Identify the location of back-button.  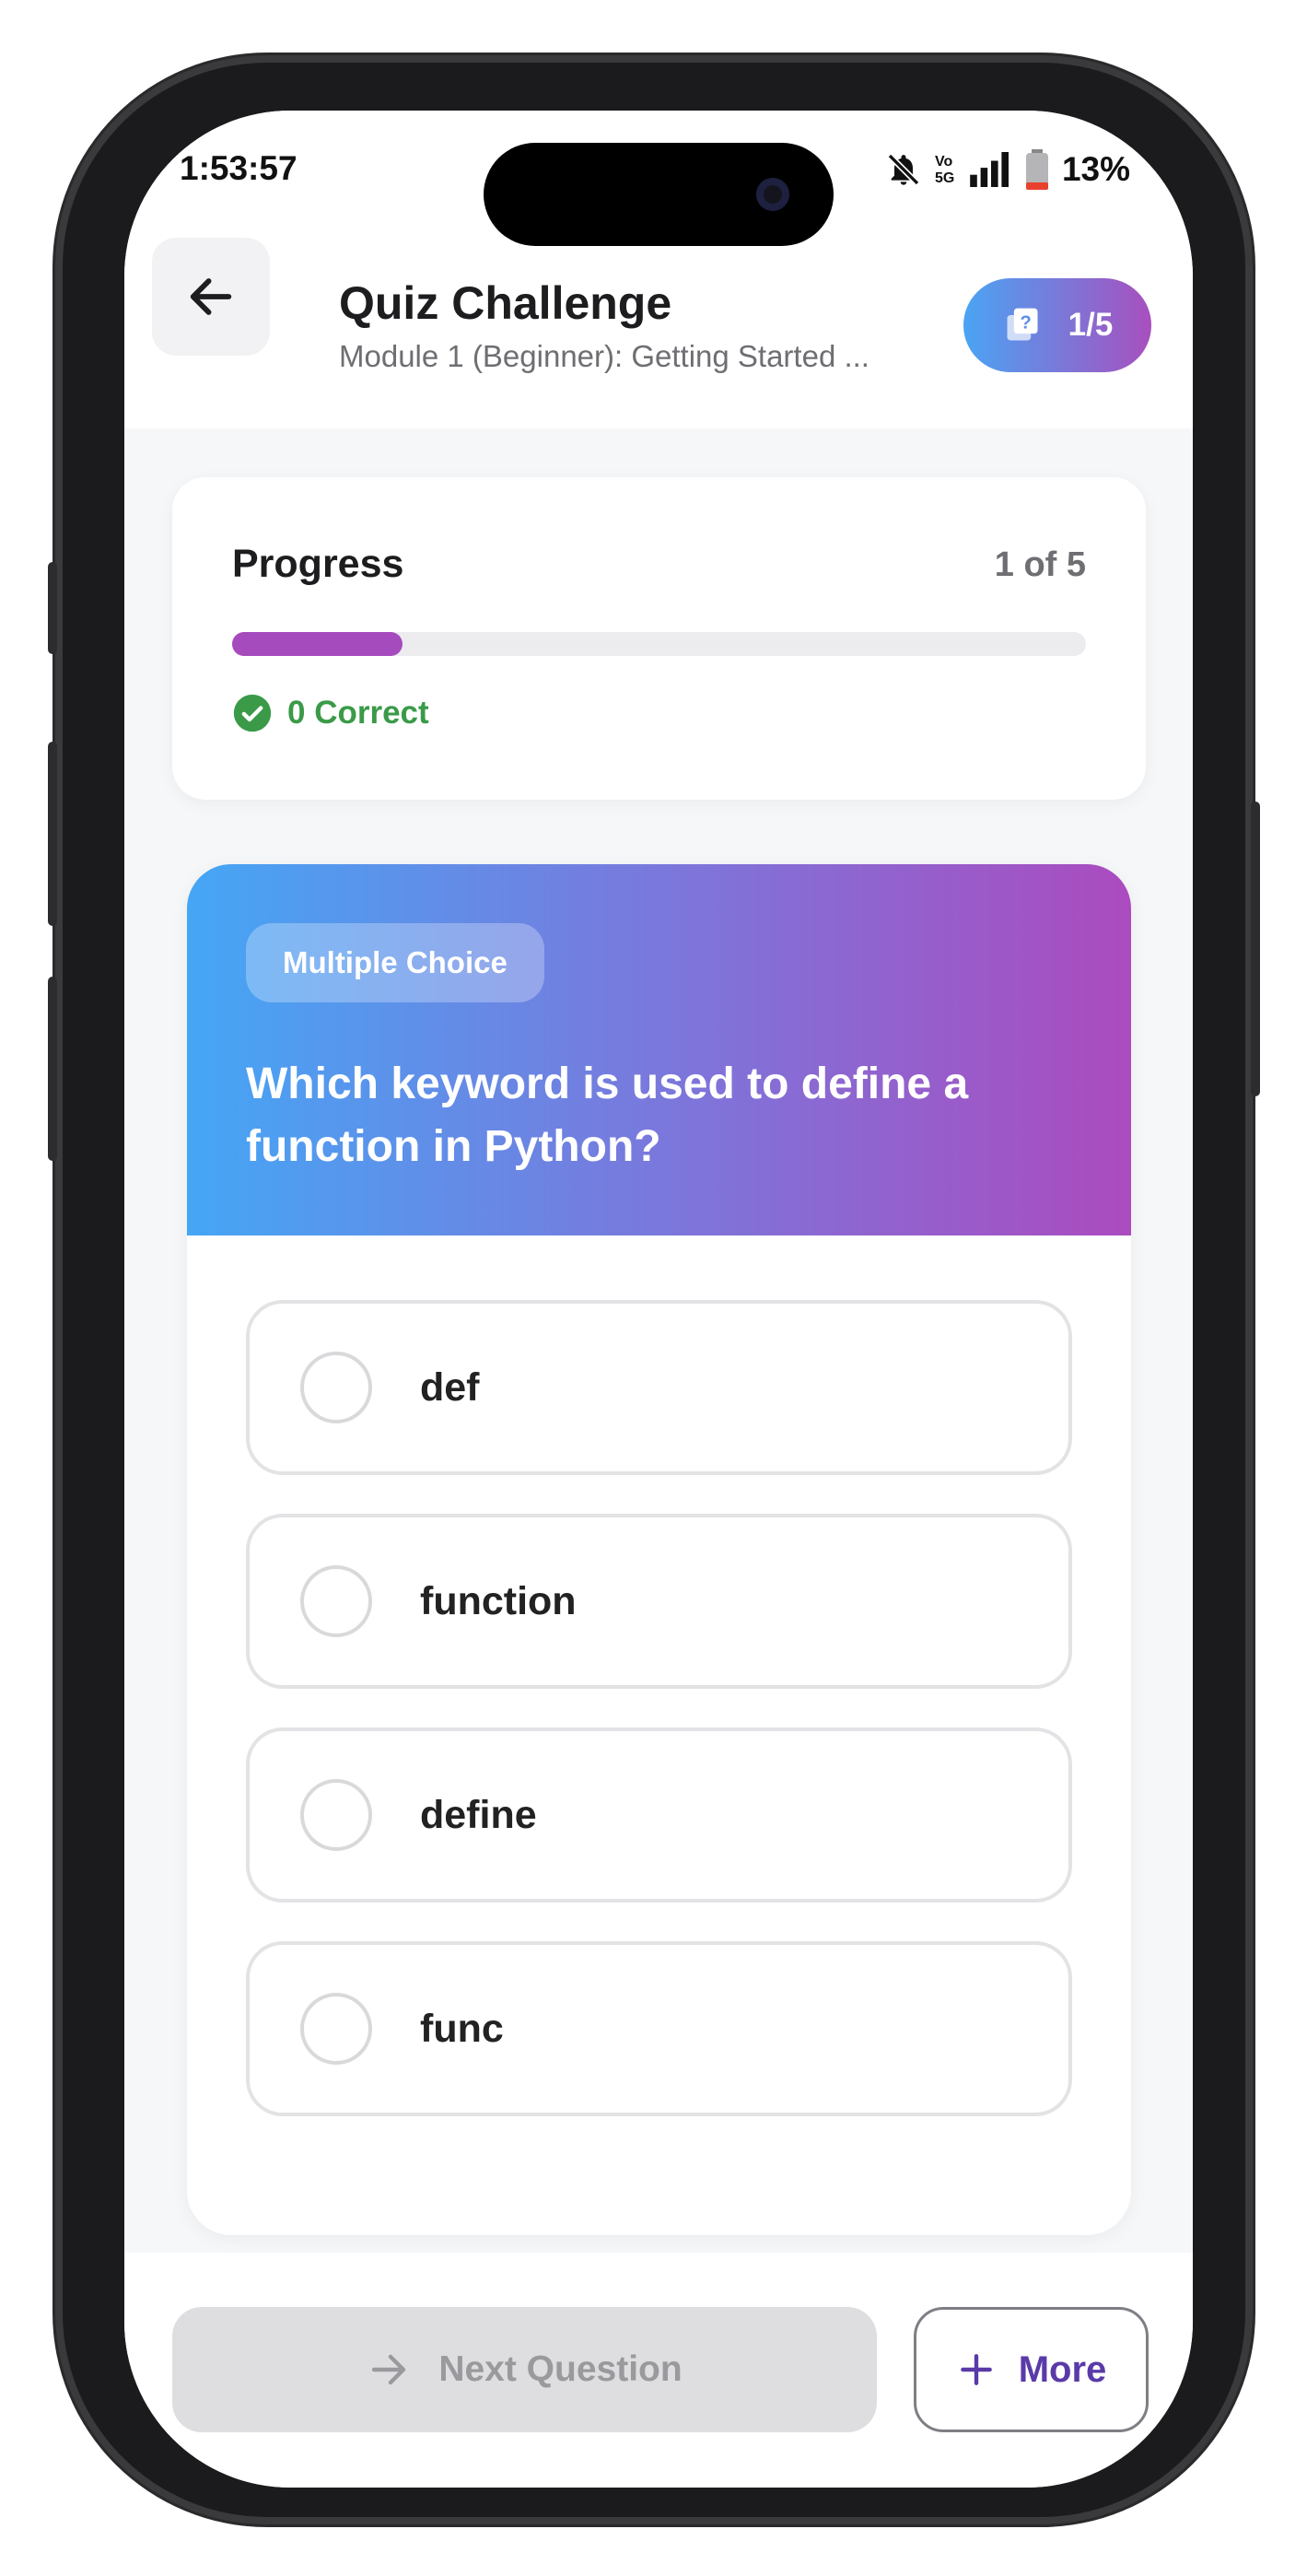
(211, 297).